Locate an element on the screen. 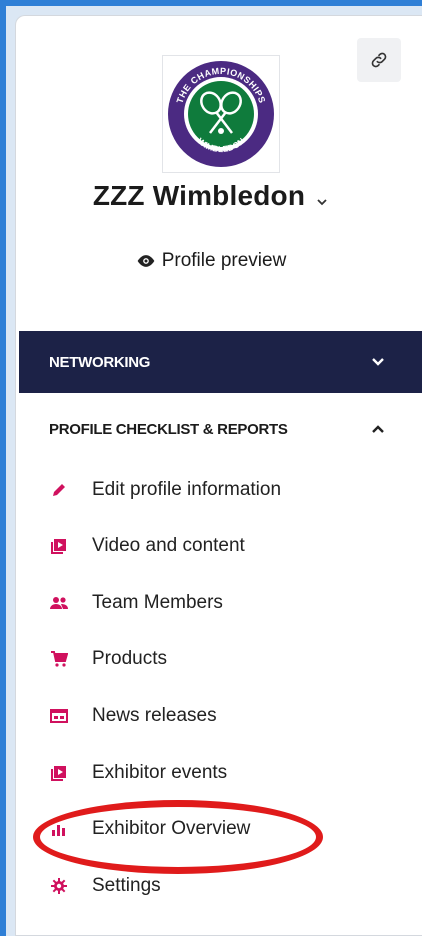 The width and height of the screenshot is (422, 936). menu-item-label: Products is located at coordinates (129, 658).